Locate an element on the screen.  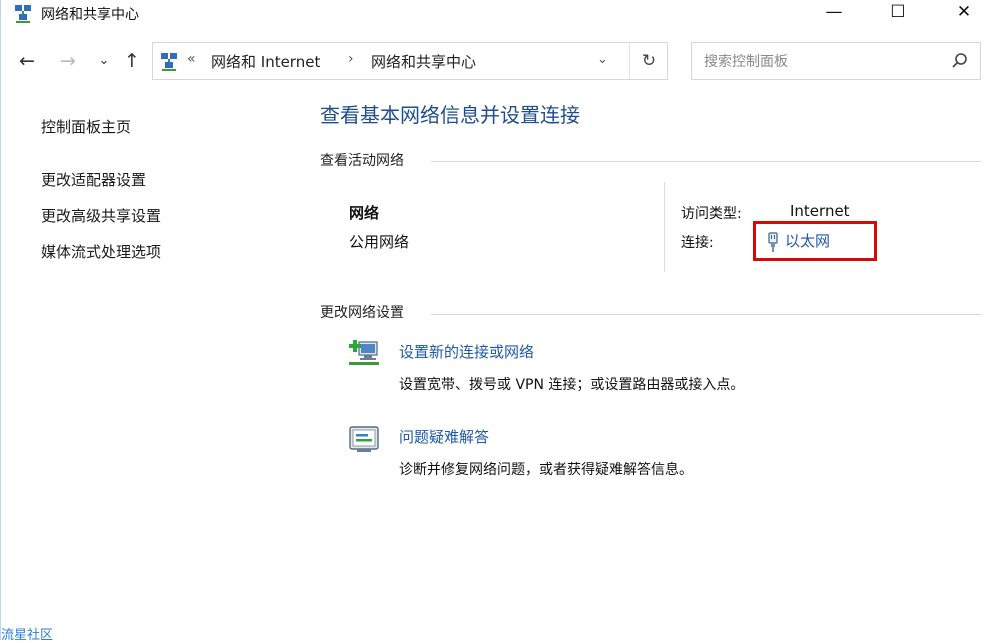
up-button: ↑ is located at coordinates (132, 61).